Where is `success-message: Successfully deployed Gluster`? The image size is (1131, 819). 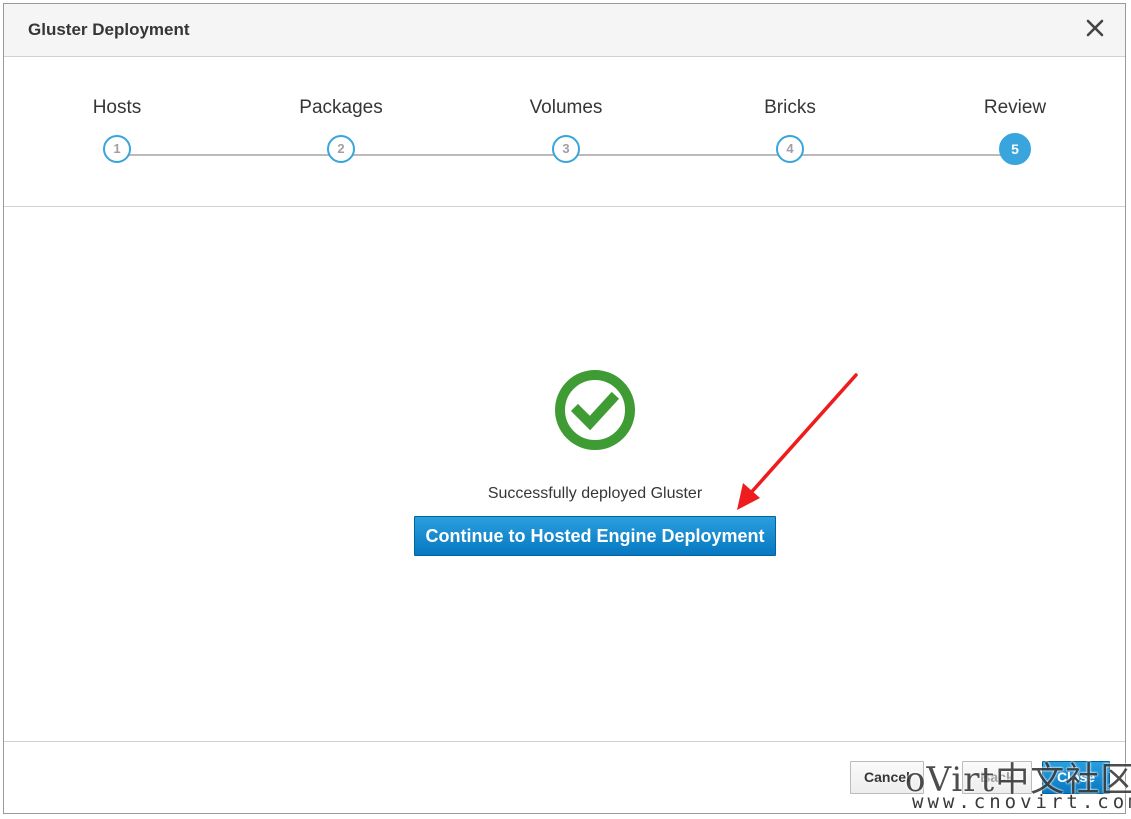 success-message: Successfully deployed Gluster is located at coordinates (595, 493).